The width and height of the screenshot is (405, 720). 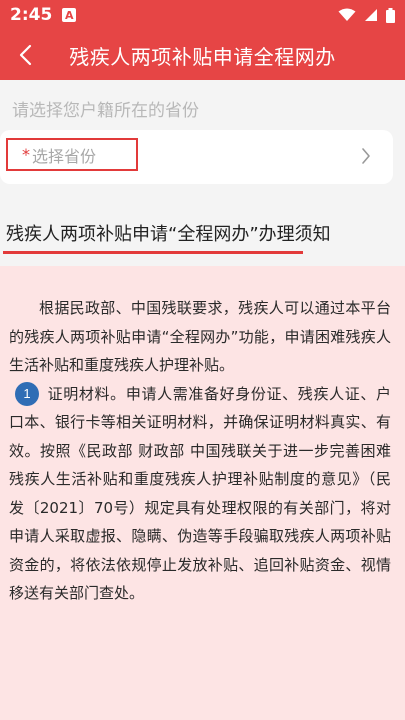 I want to click on wifi-icon, so click(x=347, y=14).